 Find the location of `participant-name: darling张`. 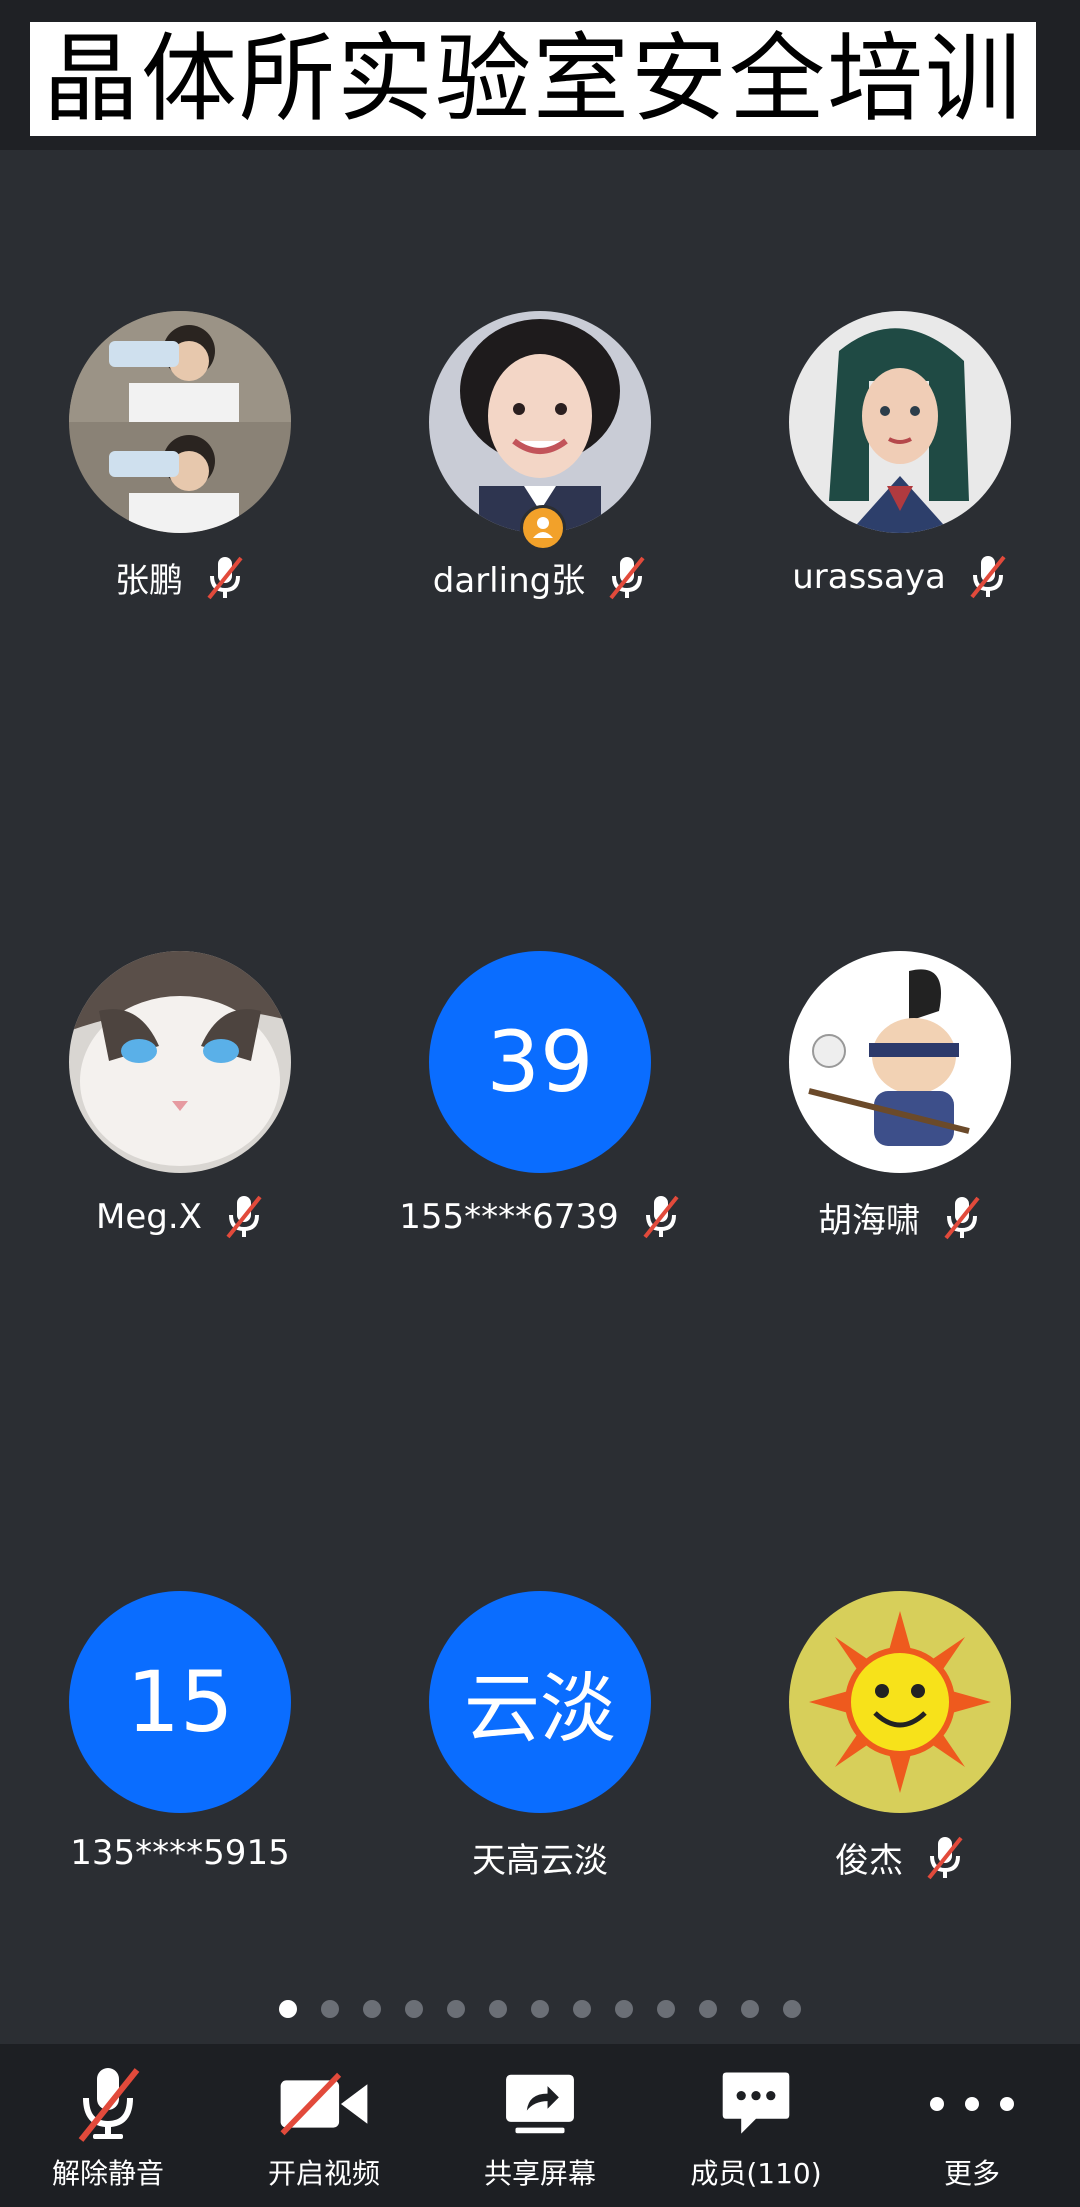

participant-name: darling张 is located at coordinates (509, 581).